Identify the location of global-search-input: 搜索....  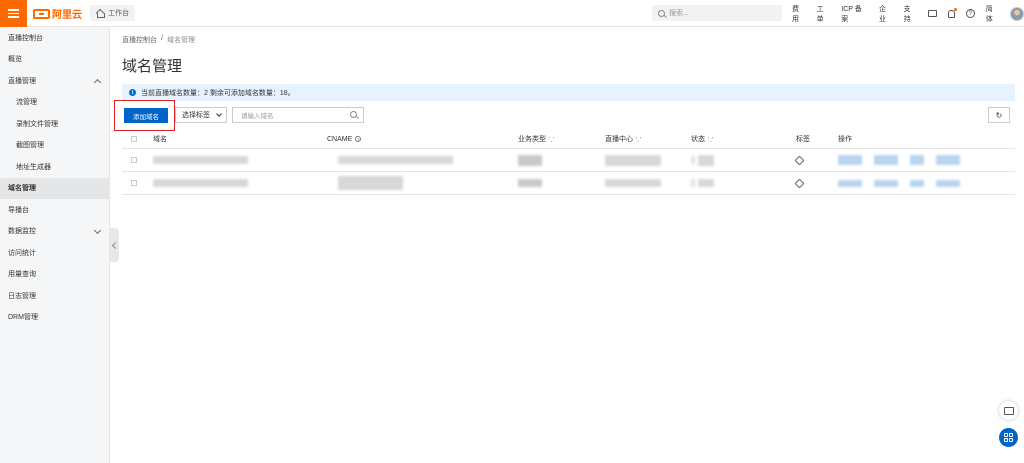
(717, 13).